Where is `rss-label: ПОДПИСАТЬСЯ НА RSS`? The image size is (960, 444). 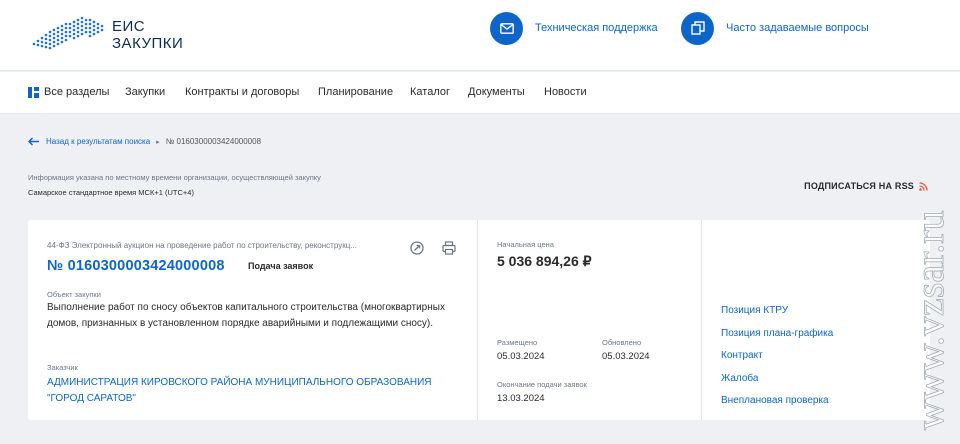 rss-label: ПОДПИСАТЬСЯ НА RSS is located at coordinates (859, 186).